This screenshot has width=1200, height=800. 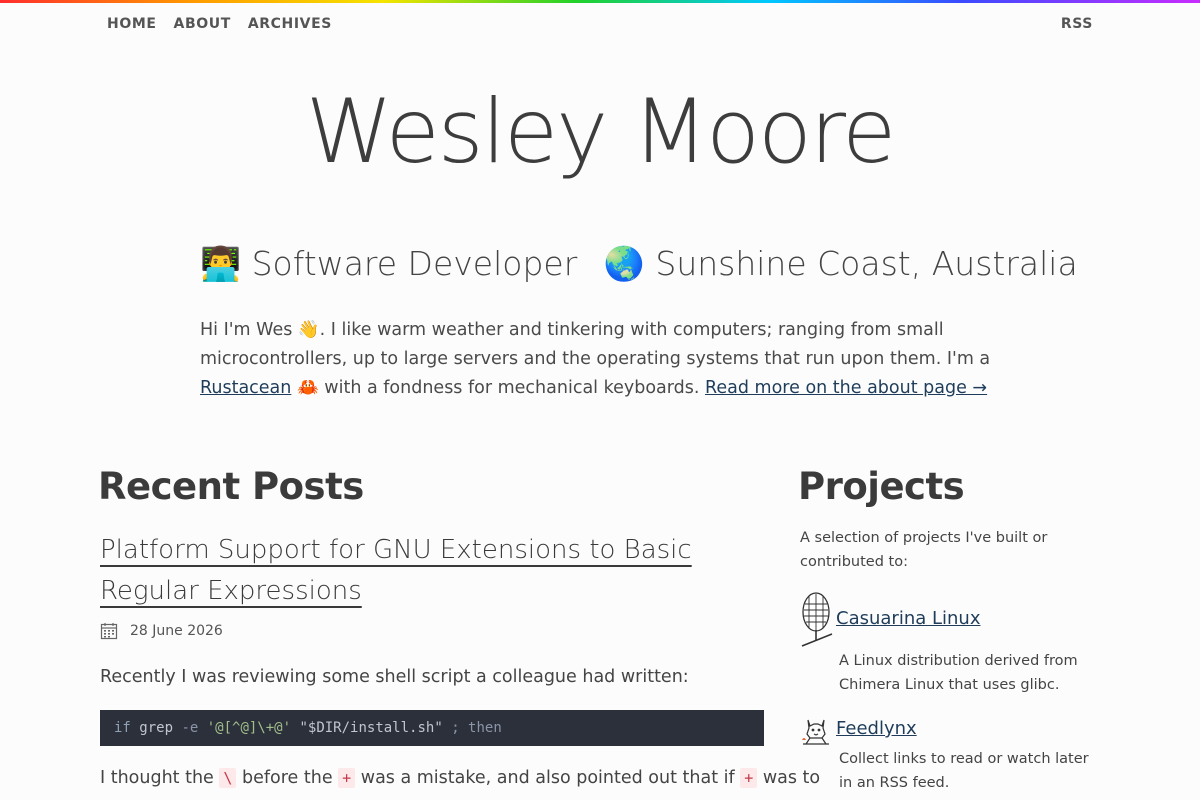 I want to click on post-date: 28 June 2026, so click(x=161, y=631).